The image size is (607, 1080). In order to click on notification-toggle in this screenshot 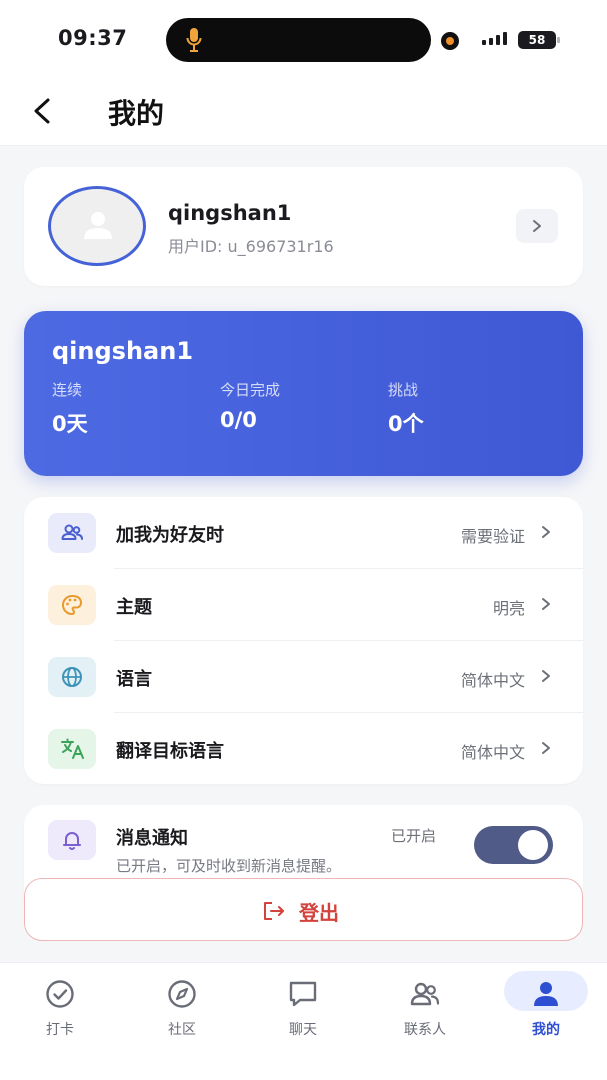, I will do `click(513, 845)`.